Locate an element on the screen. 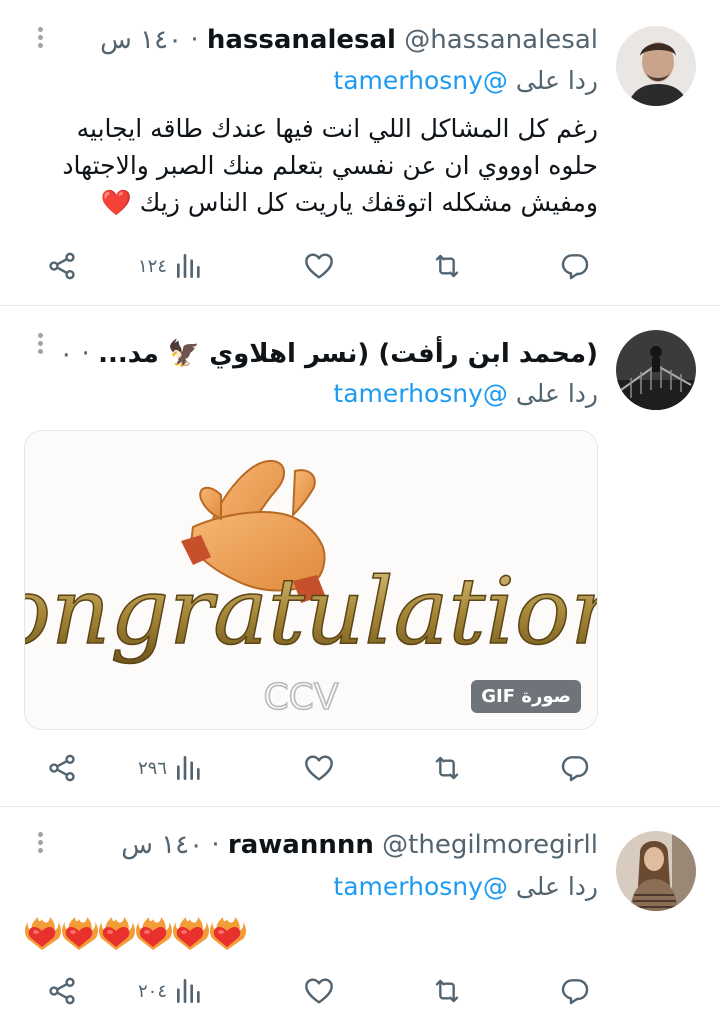 The image size is (720, 1013). tweet-text is located at coordinates (137, 933).